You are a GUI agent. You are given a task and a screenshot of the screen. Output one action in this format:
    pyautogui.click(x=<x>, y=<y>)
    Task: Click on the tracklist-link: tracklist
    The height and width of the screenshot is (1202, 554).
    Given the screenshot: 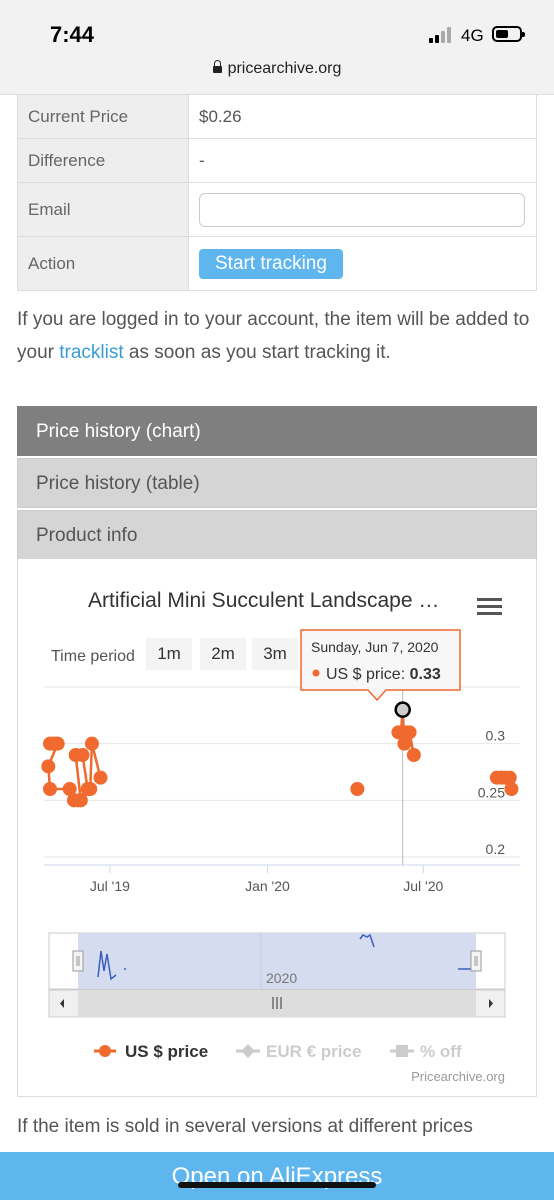 What is the action you would take?
    pyautogui.click(x=91, y=352)
    